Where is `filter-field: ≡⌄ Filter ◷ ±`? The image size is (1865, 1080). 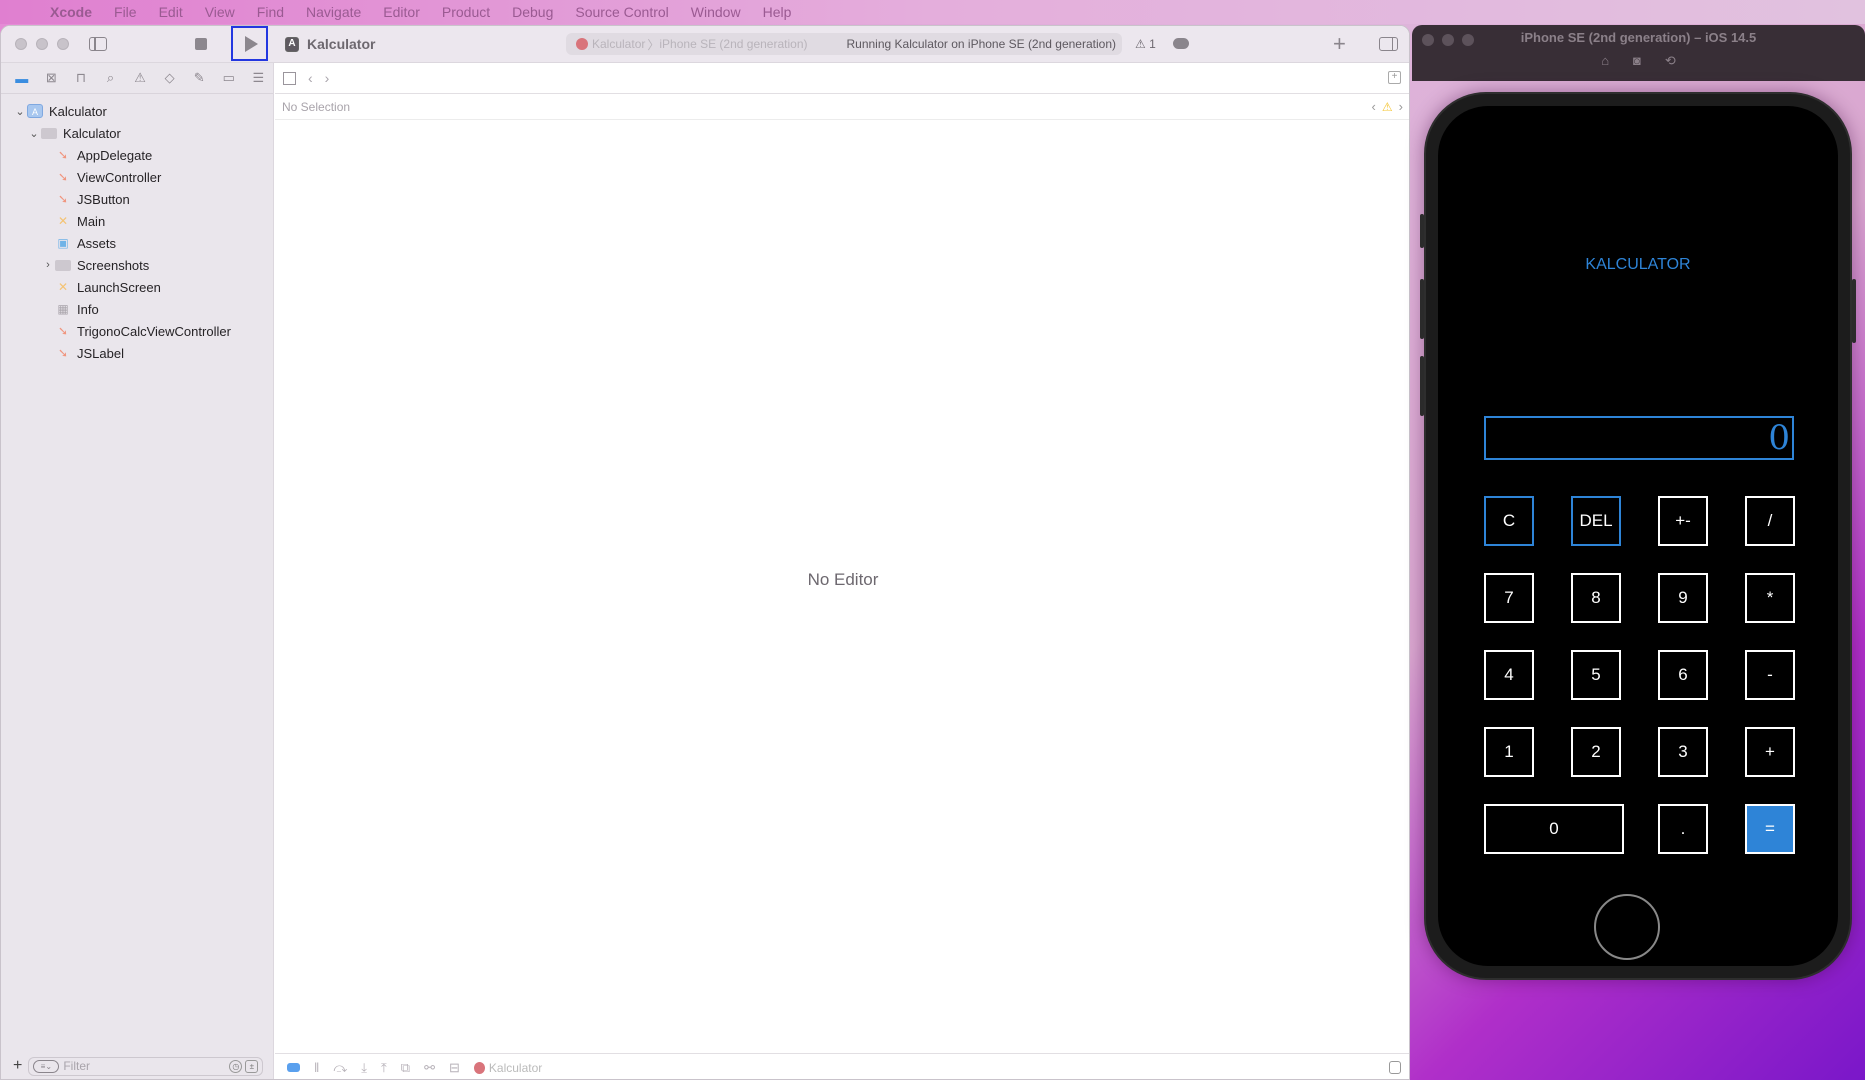
filter-field: ≡⌄ Filter ◷ ± is located at coordinates (146, 1066).